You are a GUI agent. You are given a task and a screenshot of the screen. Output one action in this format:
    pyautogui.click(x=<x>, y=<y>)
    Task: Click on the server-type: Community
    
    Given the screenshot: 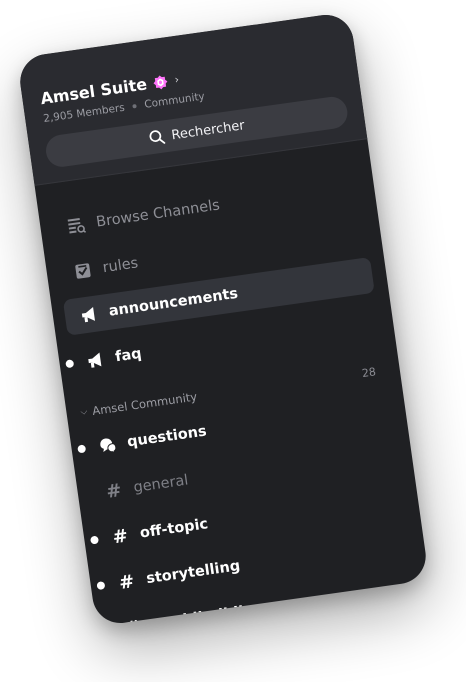 What is the action you would take?
    pyautogui.click(x=174, y=100)
    